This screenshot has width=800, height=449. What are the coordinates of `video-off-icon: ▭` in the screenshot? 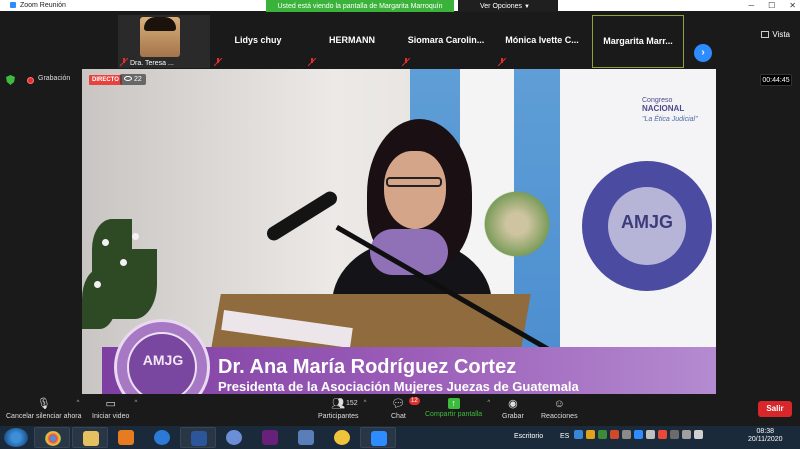 It's located at (110, 404).